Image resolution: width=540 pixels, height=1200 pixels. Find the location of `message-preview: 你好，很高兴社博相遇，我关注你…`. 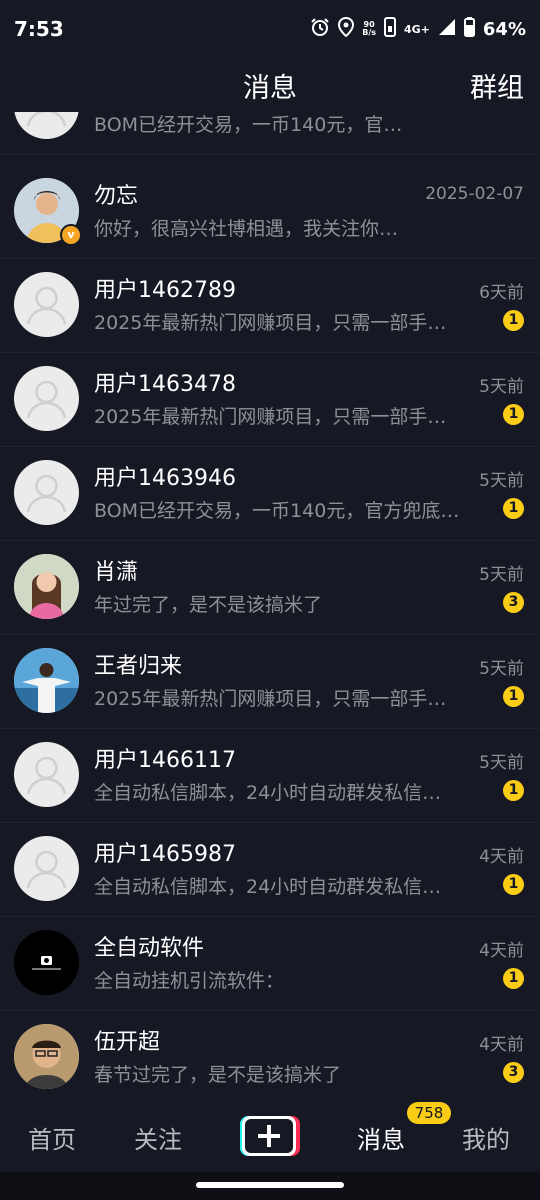

message-preview: 你好，很高兴社博相遇，我关注你… is located at coordinates (246, 229).